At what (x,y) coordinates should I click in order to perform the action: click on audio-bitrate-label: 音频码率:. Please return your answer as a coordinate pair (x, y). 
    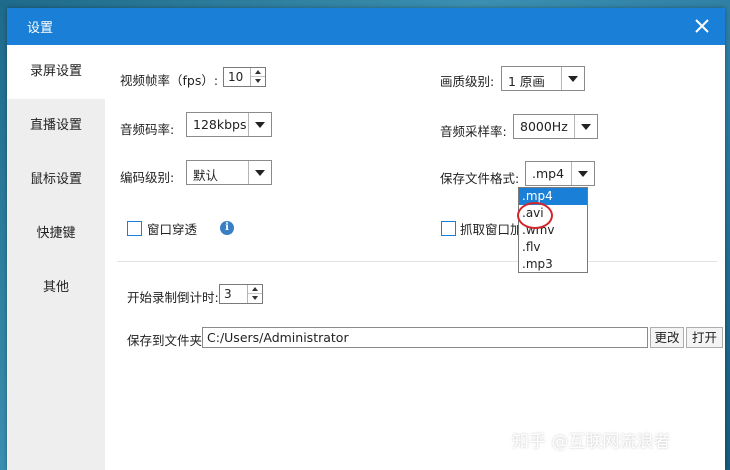
    Looking at the image, I should click on (147, 129).